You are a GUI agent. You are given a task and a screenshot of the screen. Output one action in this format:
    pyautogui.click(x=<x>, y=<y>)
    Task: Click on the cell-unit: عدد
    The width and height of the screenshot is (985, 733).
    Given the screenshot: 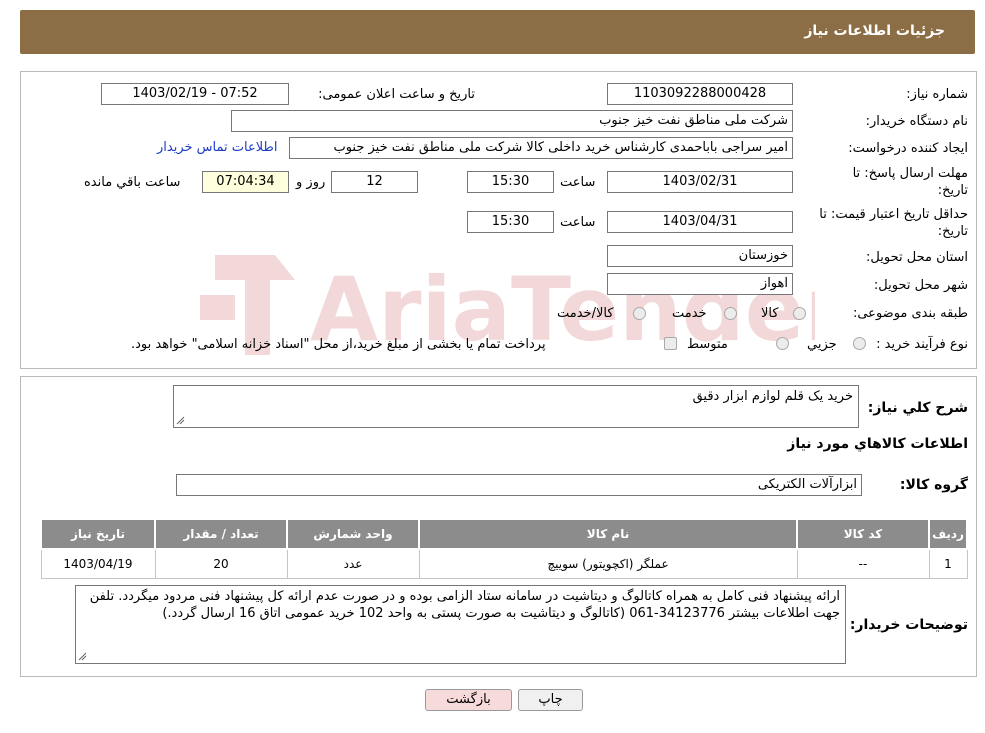 What is the action you would take?
    pyautogui.click(x=353, y=563)
    